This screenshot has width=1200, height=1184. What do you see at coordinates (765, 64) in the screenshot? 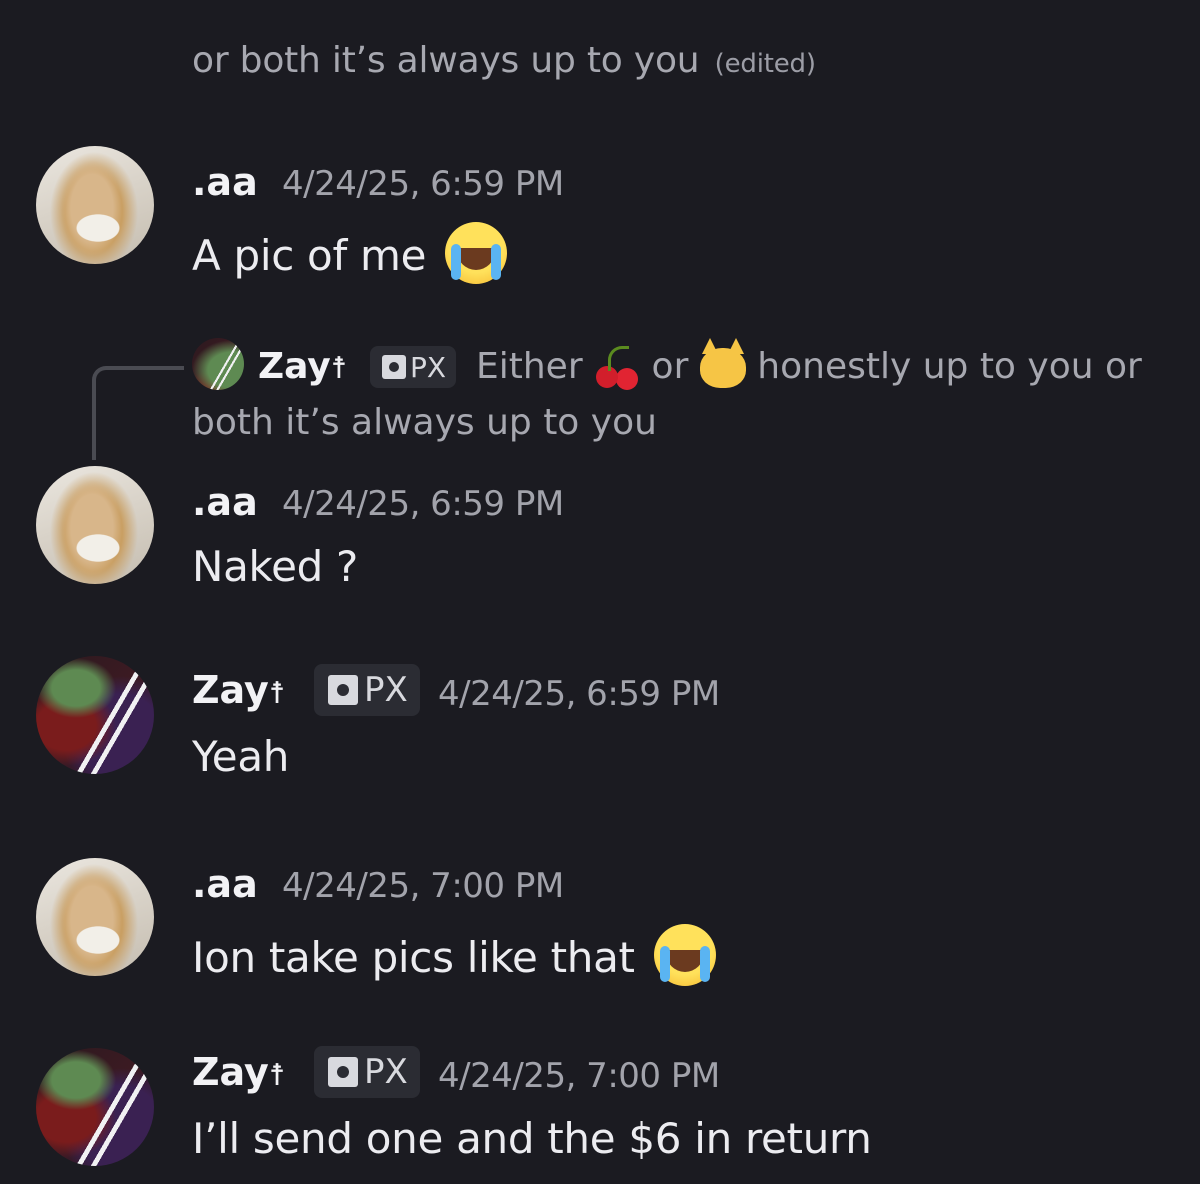
I see `edited-label: (edited)` at bounding box center [765, 64].